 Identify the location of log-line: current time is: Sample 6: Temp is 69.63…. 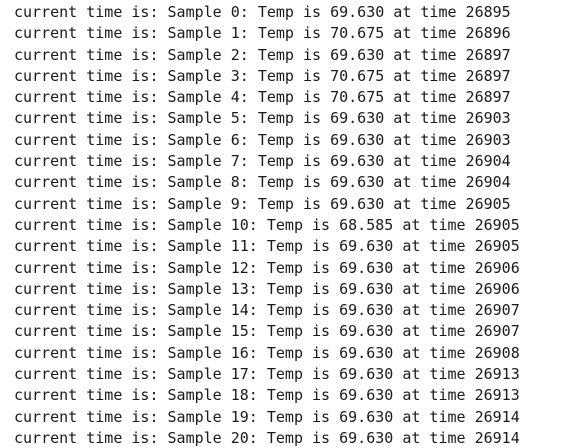
(262, 139).